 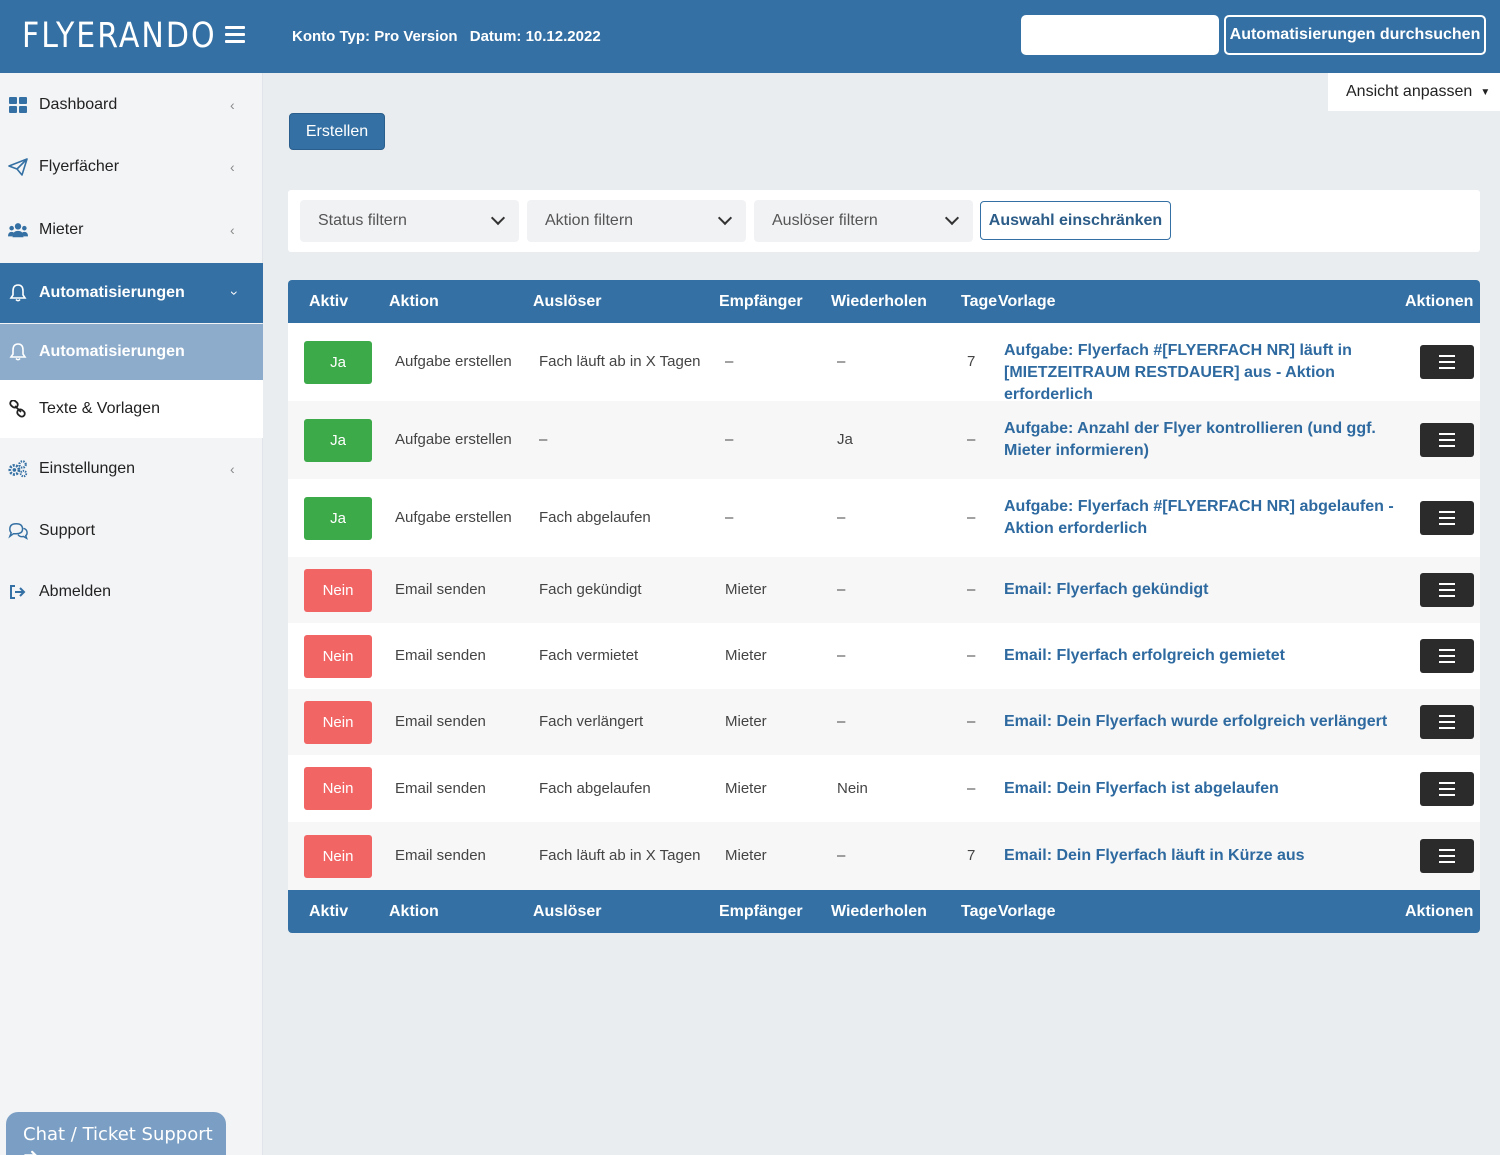 I want to click on column-footer: Aktion, so click(x=414, y=911).